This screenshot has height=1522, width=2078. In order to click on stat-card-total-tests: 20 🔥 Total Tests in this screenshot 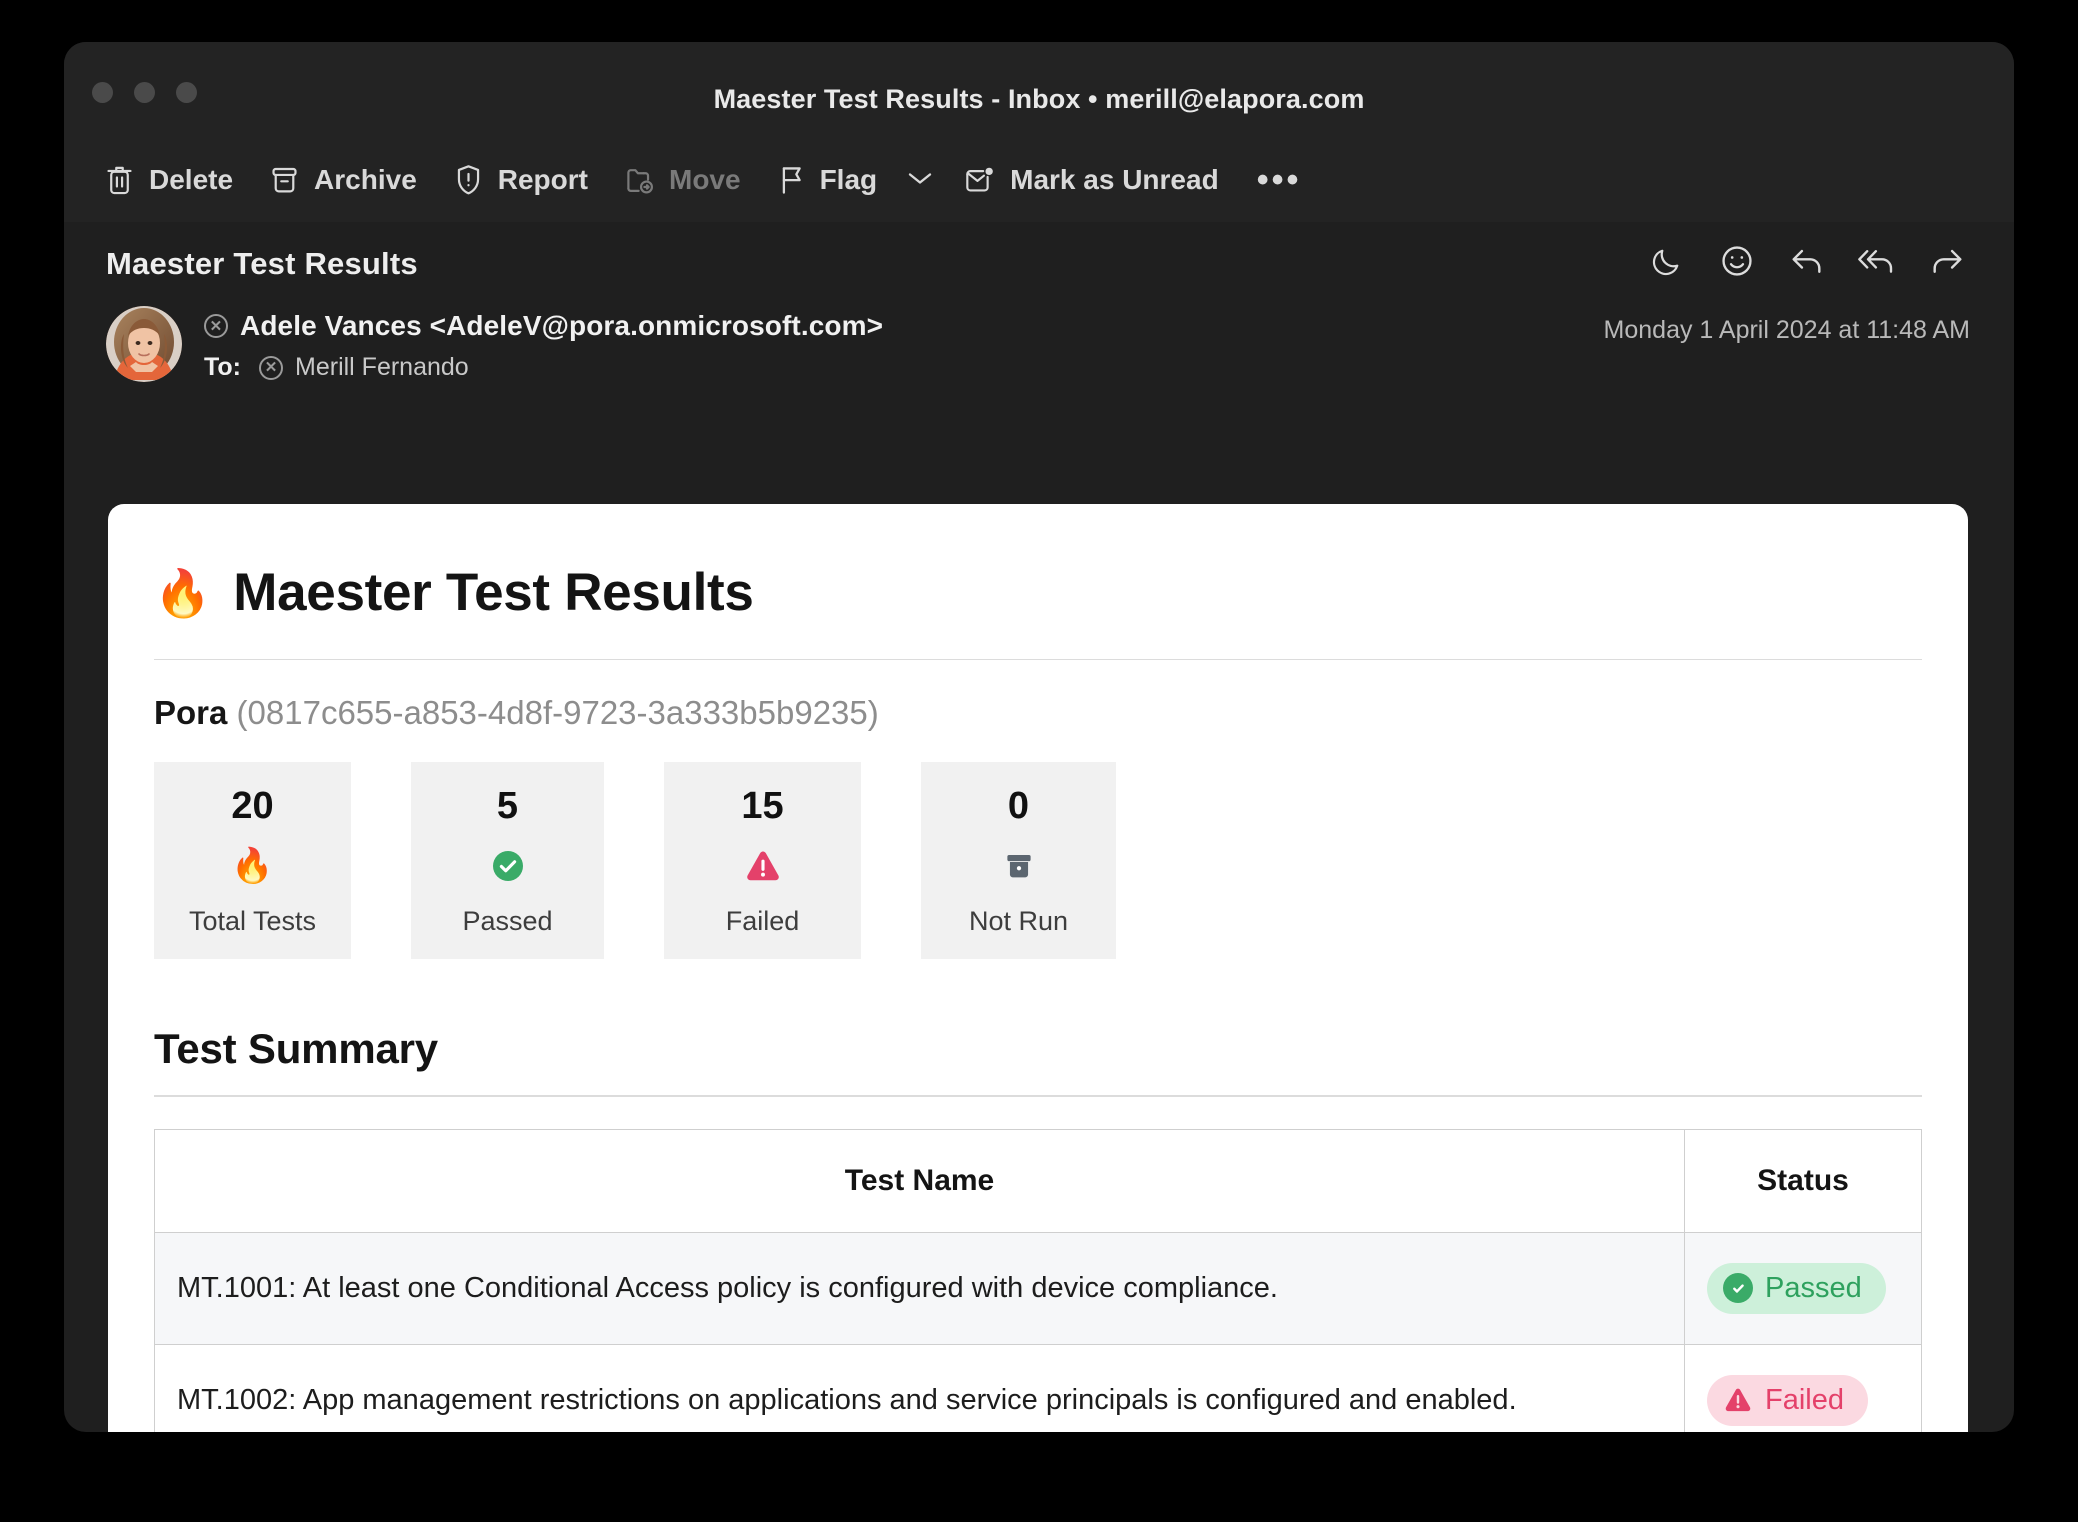, I will do `click(252, 860)`.